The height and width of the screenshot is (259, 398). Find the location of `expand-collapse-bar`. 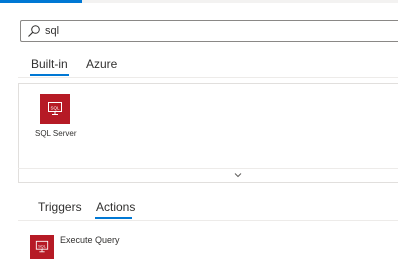

expand-collapse-bar is located at coordinates (208, 175).